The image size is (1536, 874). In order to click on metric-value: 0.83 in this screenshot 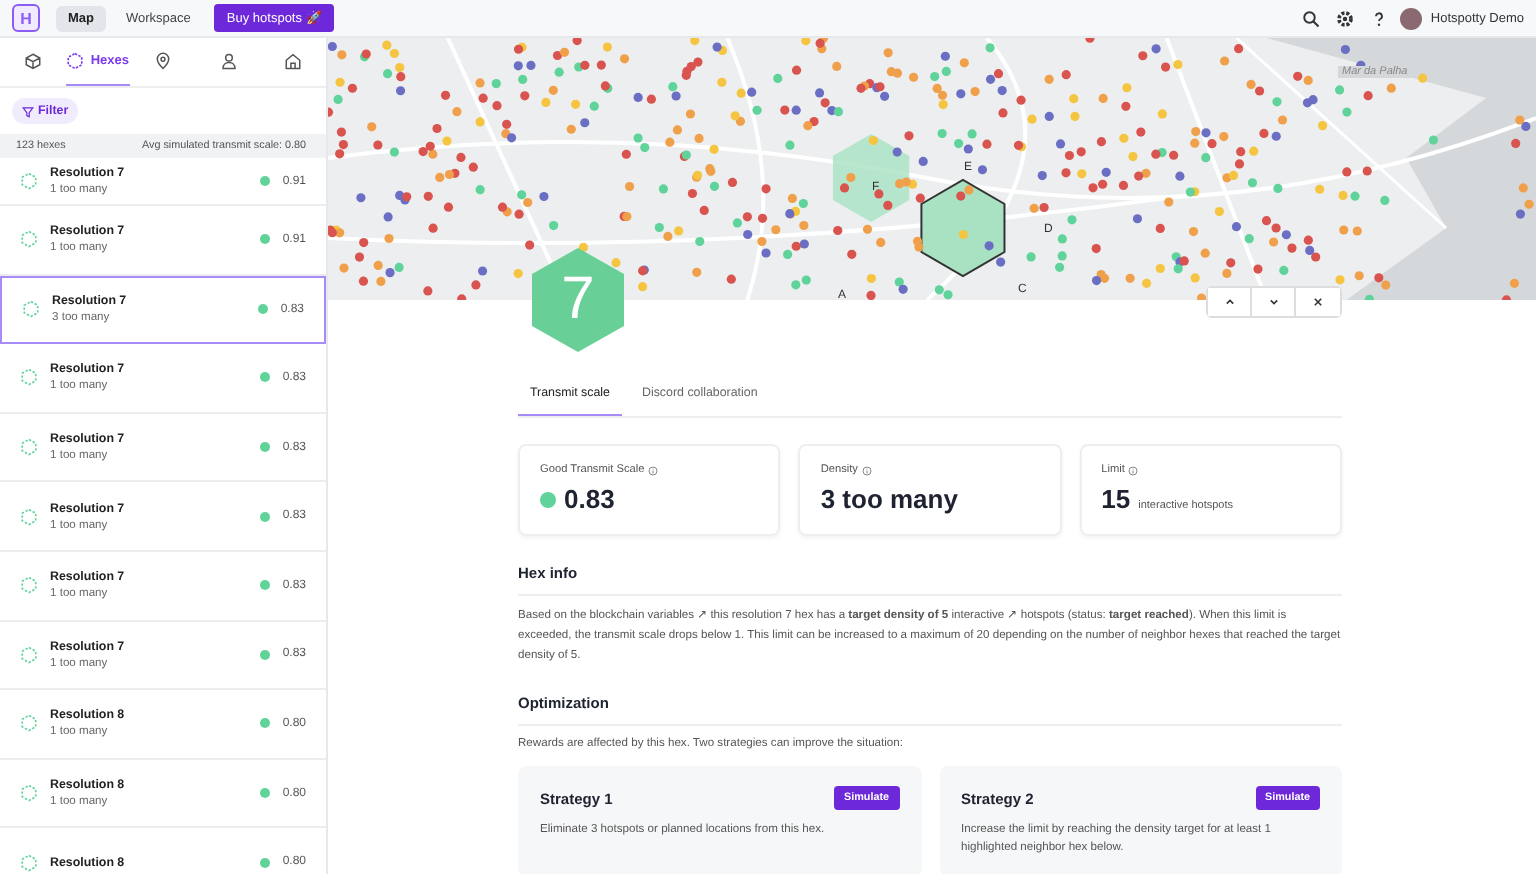, I will do `click(589, 499)`.